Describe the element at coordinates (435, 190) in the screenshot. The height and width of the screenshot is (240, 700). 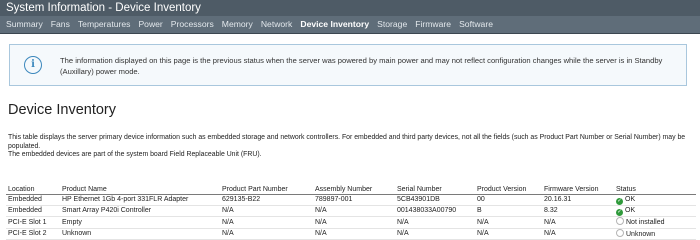
I see `column-header-serial-number: Serial Number` at that location.